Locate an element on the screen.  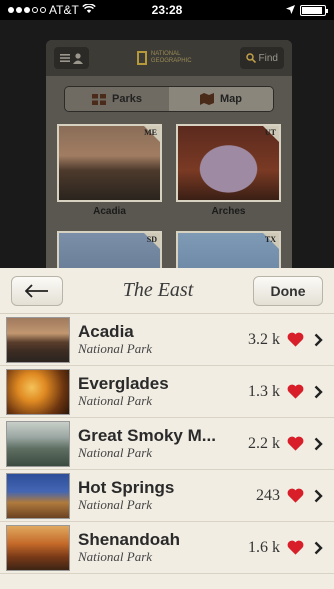
done-button: Done is located at coordinates (288, 290).